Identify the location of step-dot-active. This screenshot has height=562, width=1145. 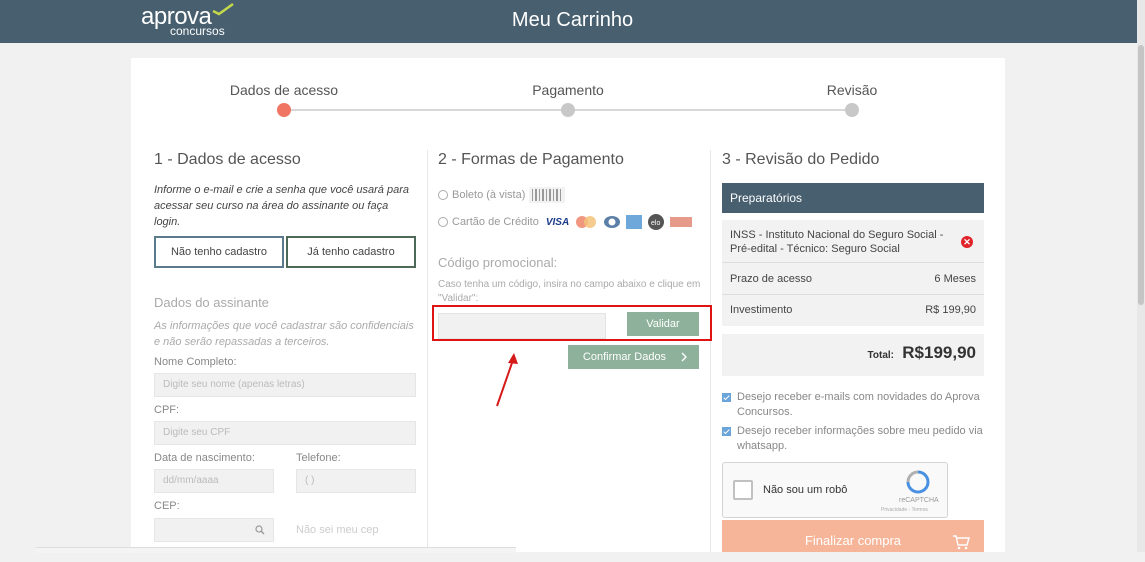
(284, 110).